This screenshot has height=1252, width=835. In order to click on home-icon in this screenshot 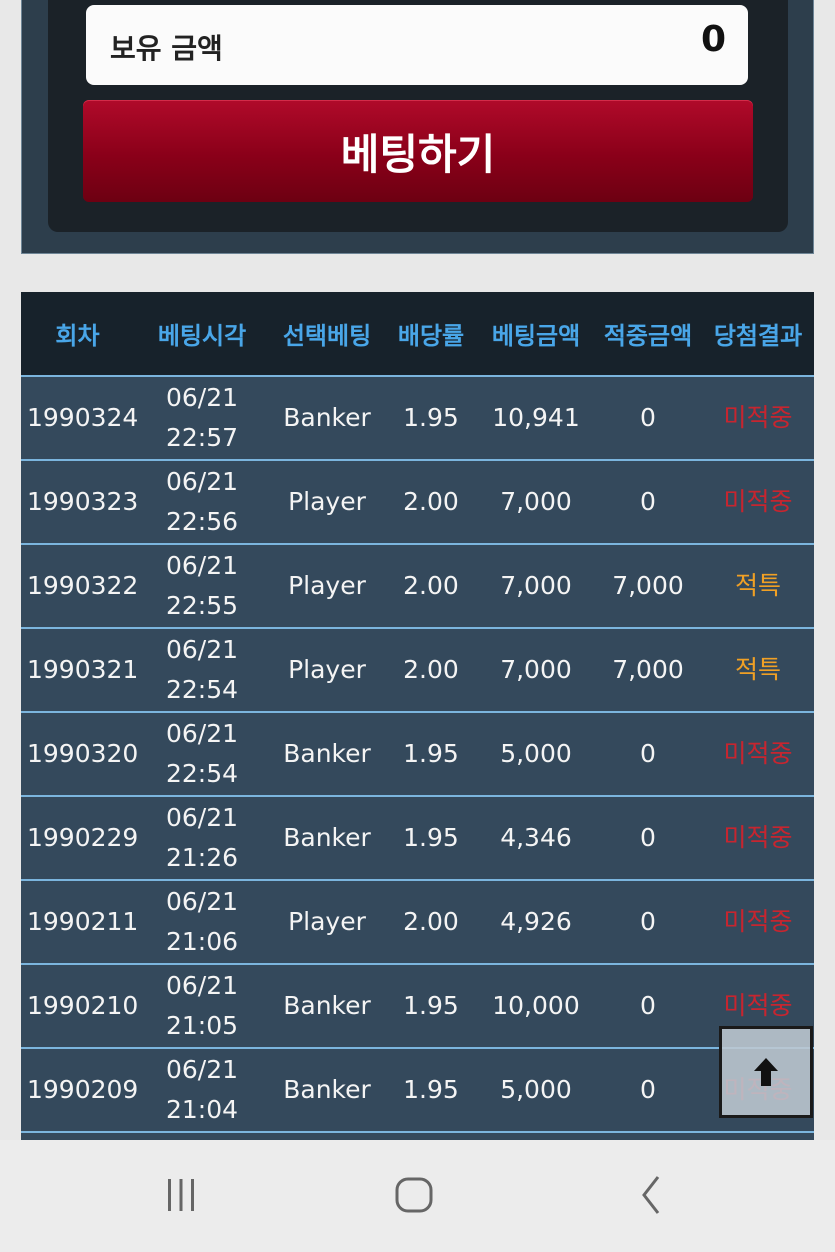, I will do `click(414, 1195)`.